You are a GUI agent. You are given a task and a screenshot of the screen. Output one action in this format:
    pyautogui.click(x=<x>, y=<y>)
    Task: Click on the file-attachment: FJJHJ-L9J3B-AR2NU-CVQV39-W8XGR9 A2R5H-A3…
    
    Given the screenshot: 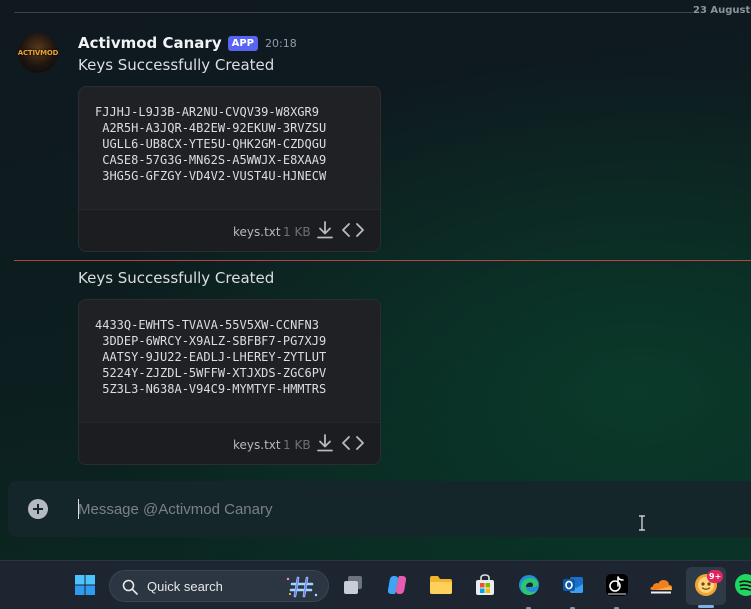 What is the action you would take?
    pyautogui.click(x=229, y=169)
    